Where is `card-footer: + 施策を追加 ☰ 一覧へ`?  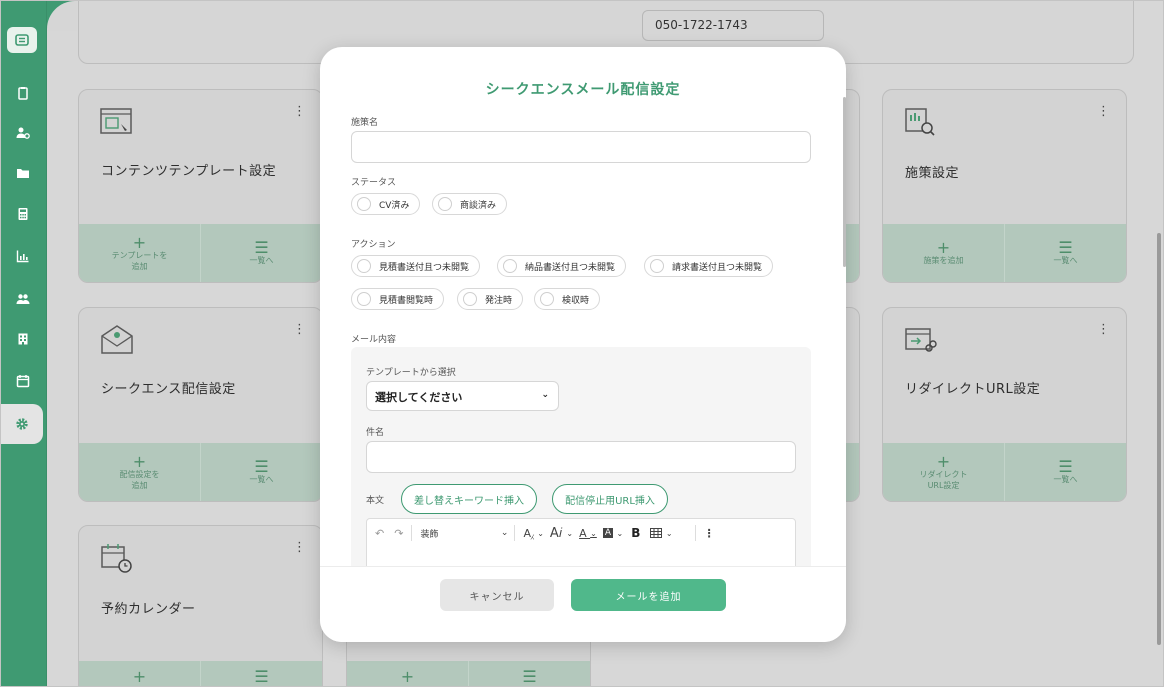
card-footer: + 施策を追加 ☰ 一覧へ is located at coordinates (1004, 253).